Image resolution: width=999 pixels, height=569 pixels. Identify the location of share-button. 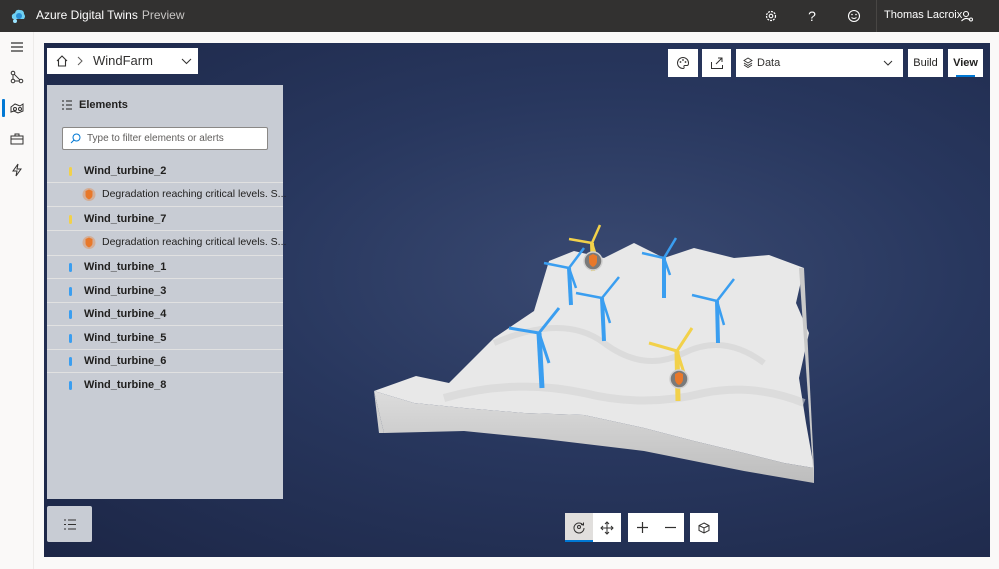
(716, 63).